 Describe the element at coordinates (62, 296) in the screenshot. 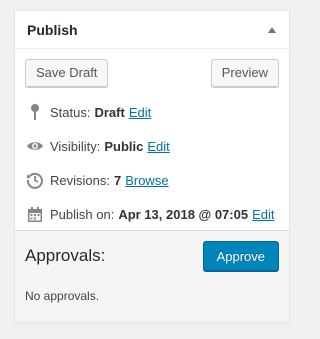

I see `approvals-empty-text: No approvals.` at that location.